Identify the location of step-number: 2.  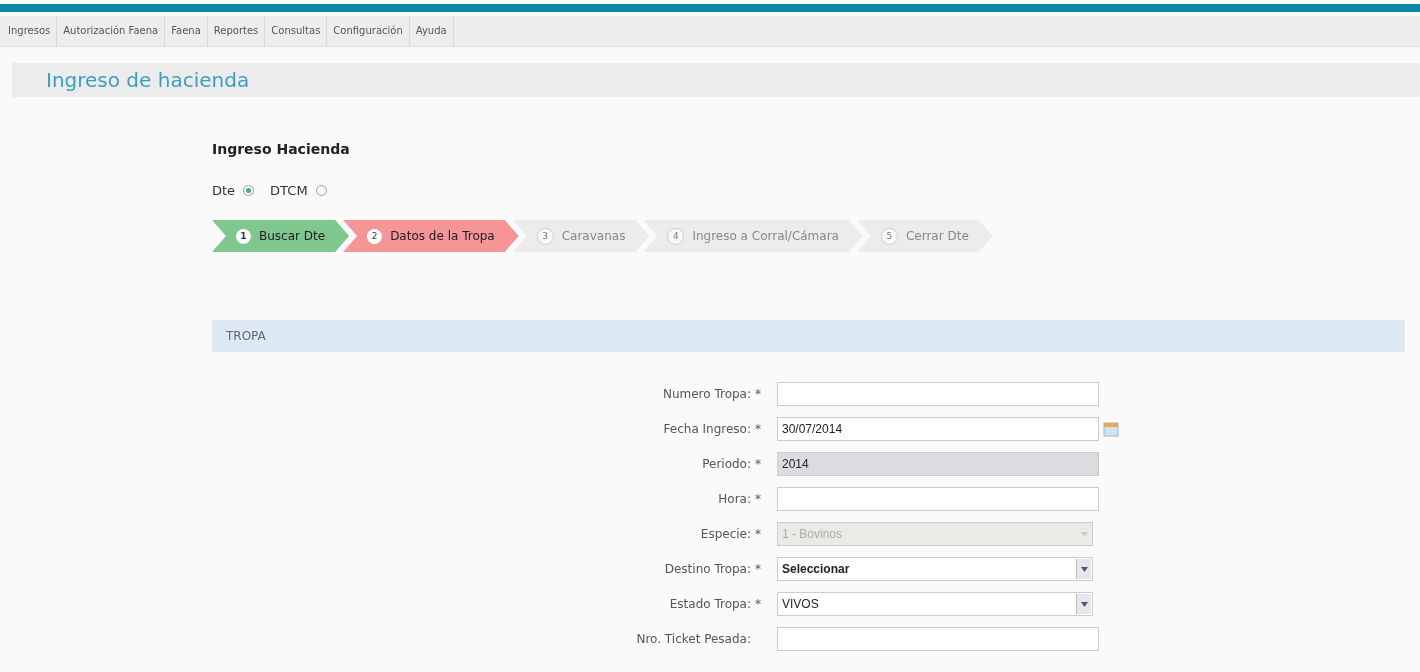
(375, 236).